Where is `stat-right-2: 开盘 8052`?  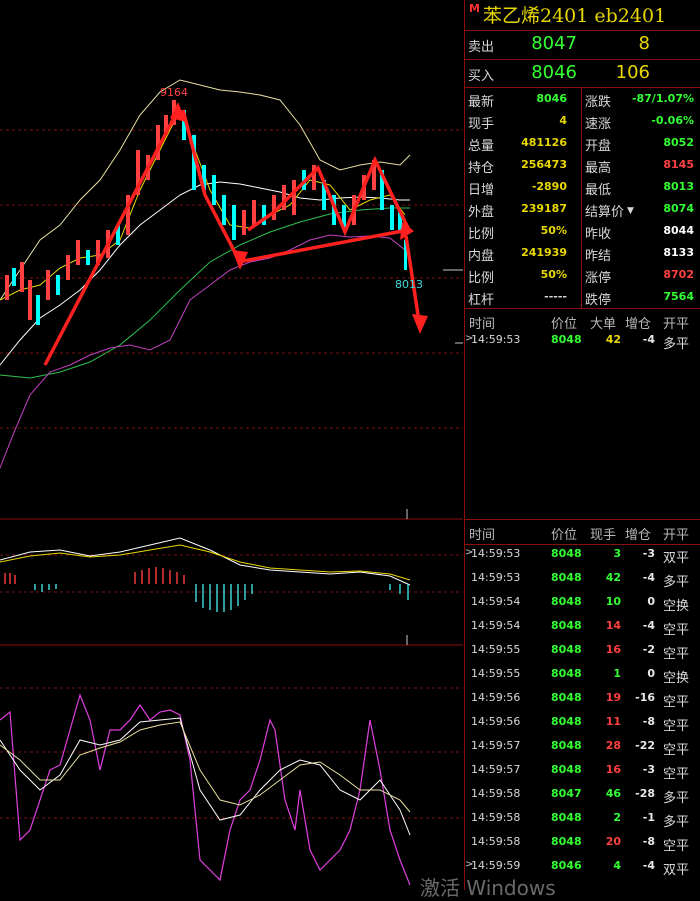 stat-right-2: 开盘 8052 is located at coordinates (641, 143).